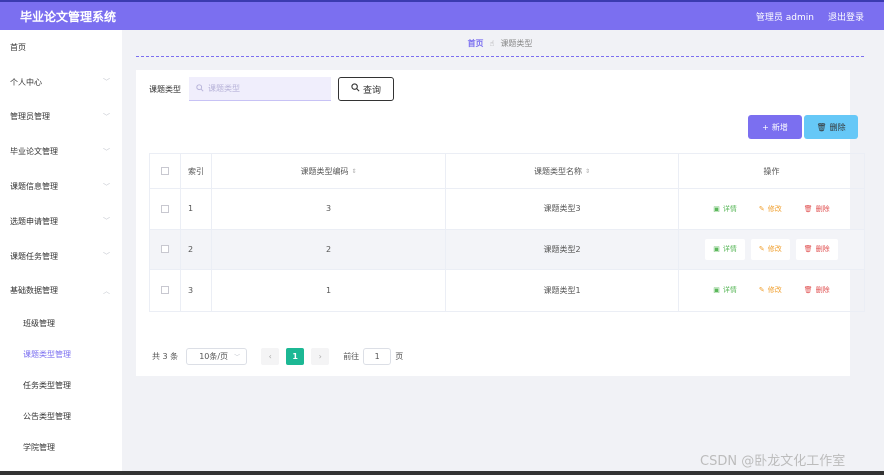  Describe the element at coordinates (516, 43) in the screenshot. I see `breadcrumb-current: 课题类型` at that location.